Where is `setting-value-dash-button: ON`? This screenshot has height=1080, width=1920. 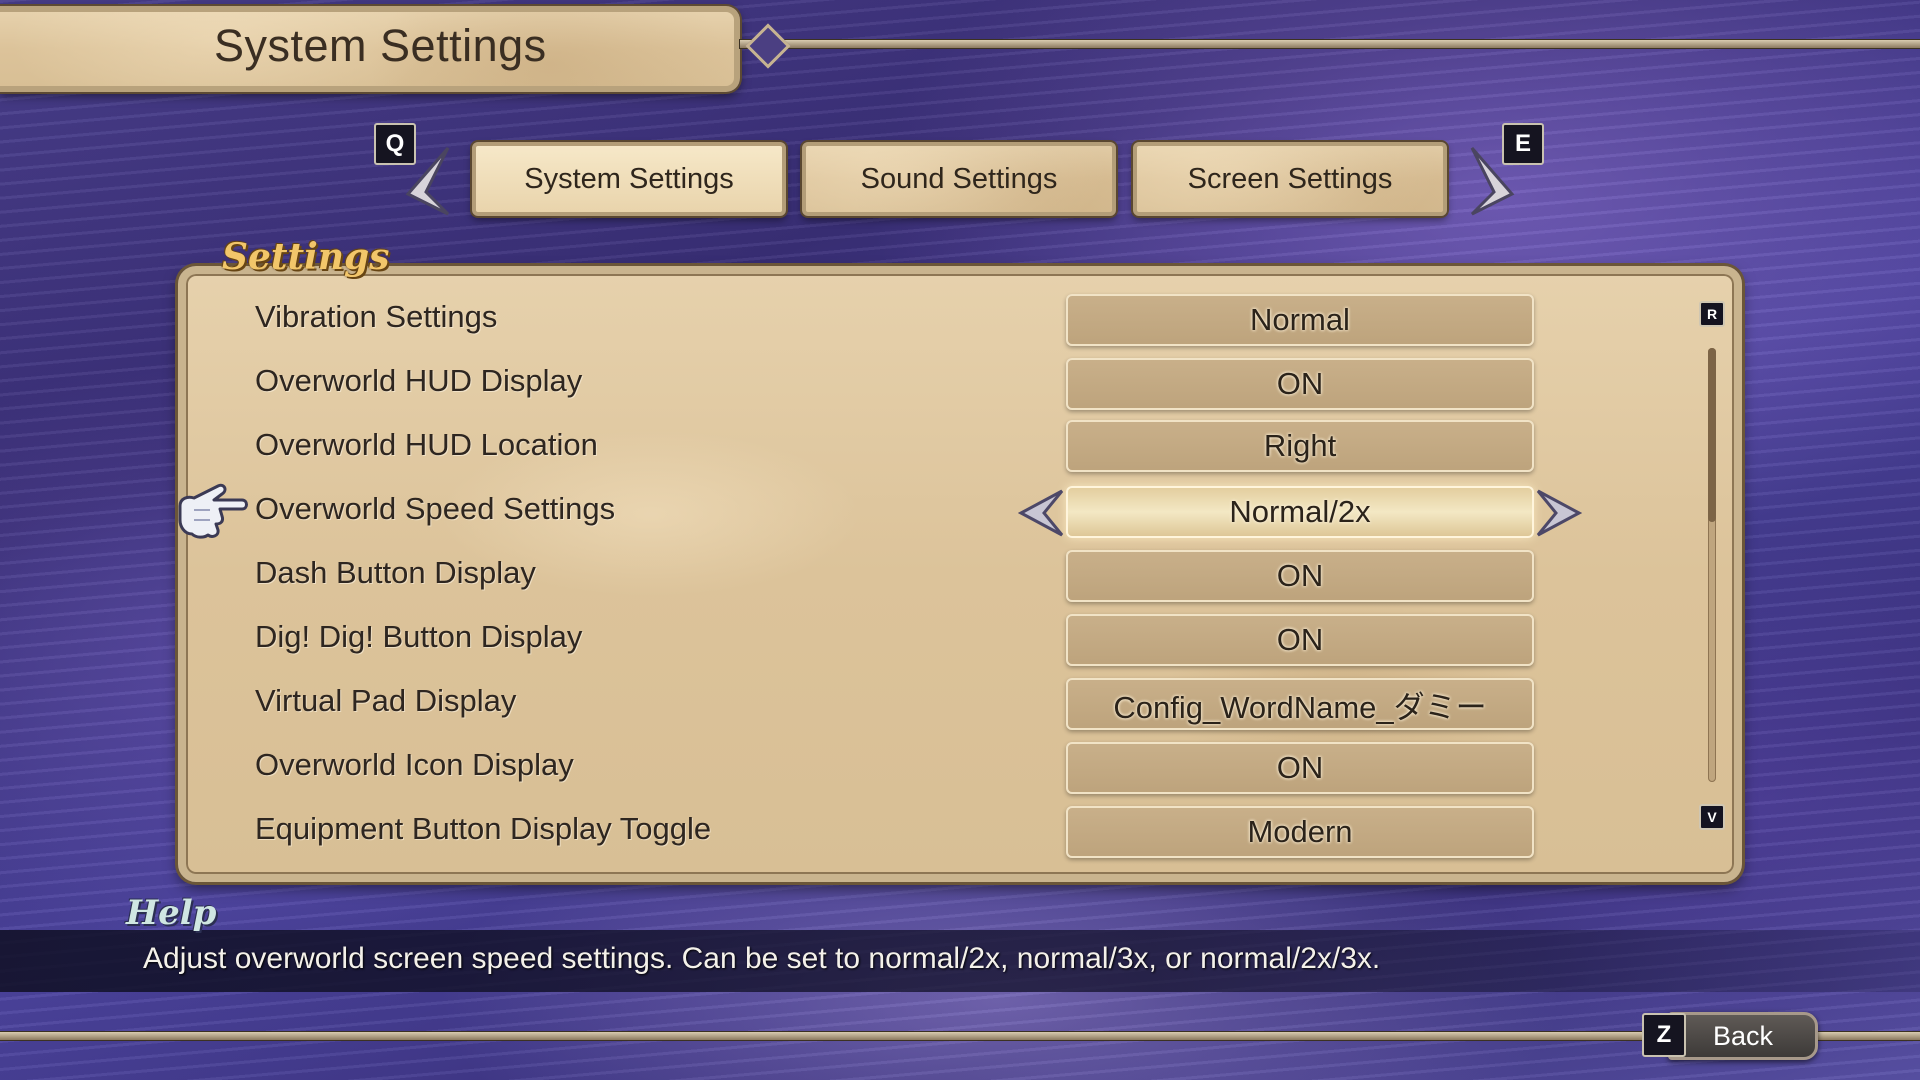
setting-value-dash-button: ON is located at coordinates (1300, 576).